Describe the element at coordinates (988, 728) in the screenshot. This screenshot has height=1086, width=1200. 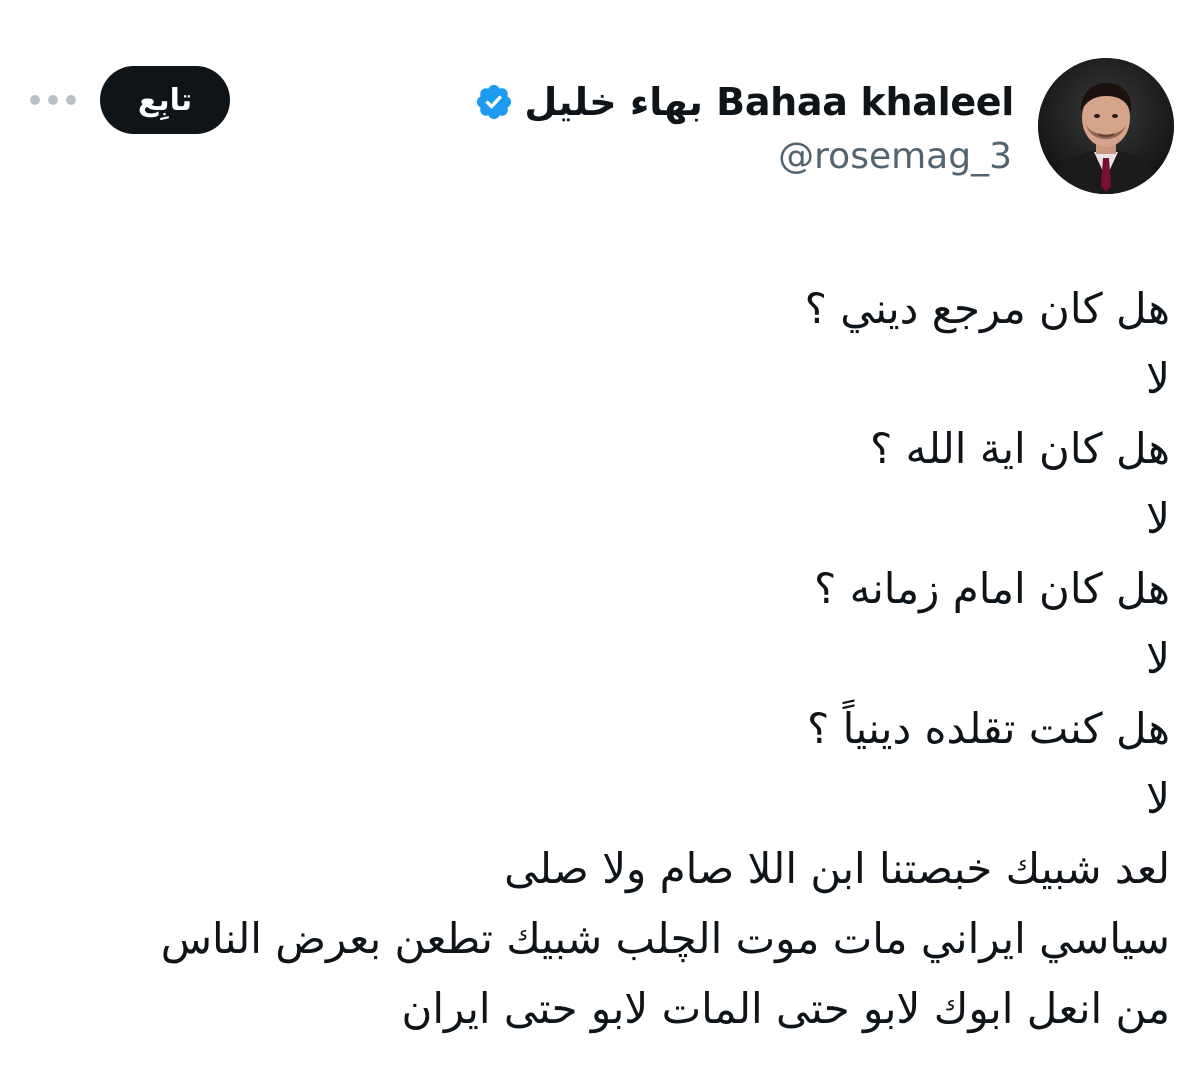
I see `tweet-line: هل كنت تقلده دينياً ؟` at that location.